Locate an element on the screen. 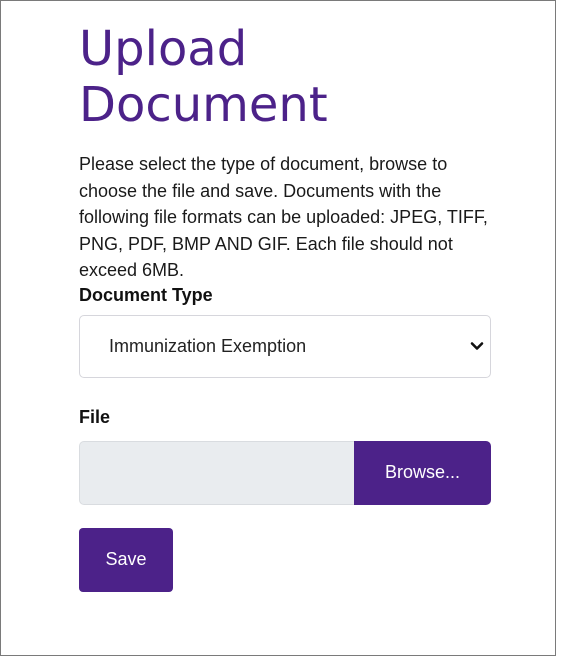 Image resolution: width=576 pixels, height=656 pixels. document-type-select: Immunization Exemption is located at coordinates (285, 346).